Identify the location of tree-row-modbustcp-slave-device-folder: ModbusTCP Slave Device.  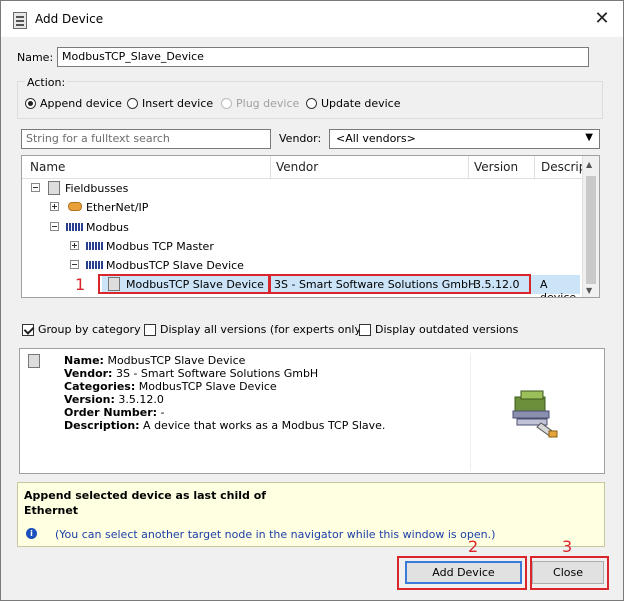
(302, 265).